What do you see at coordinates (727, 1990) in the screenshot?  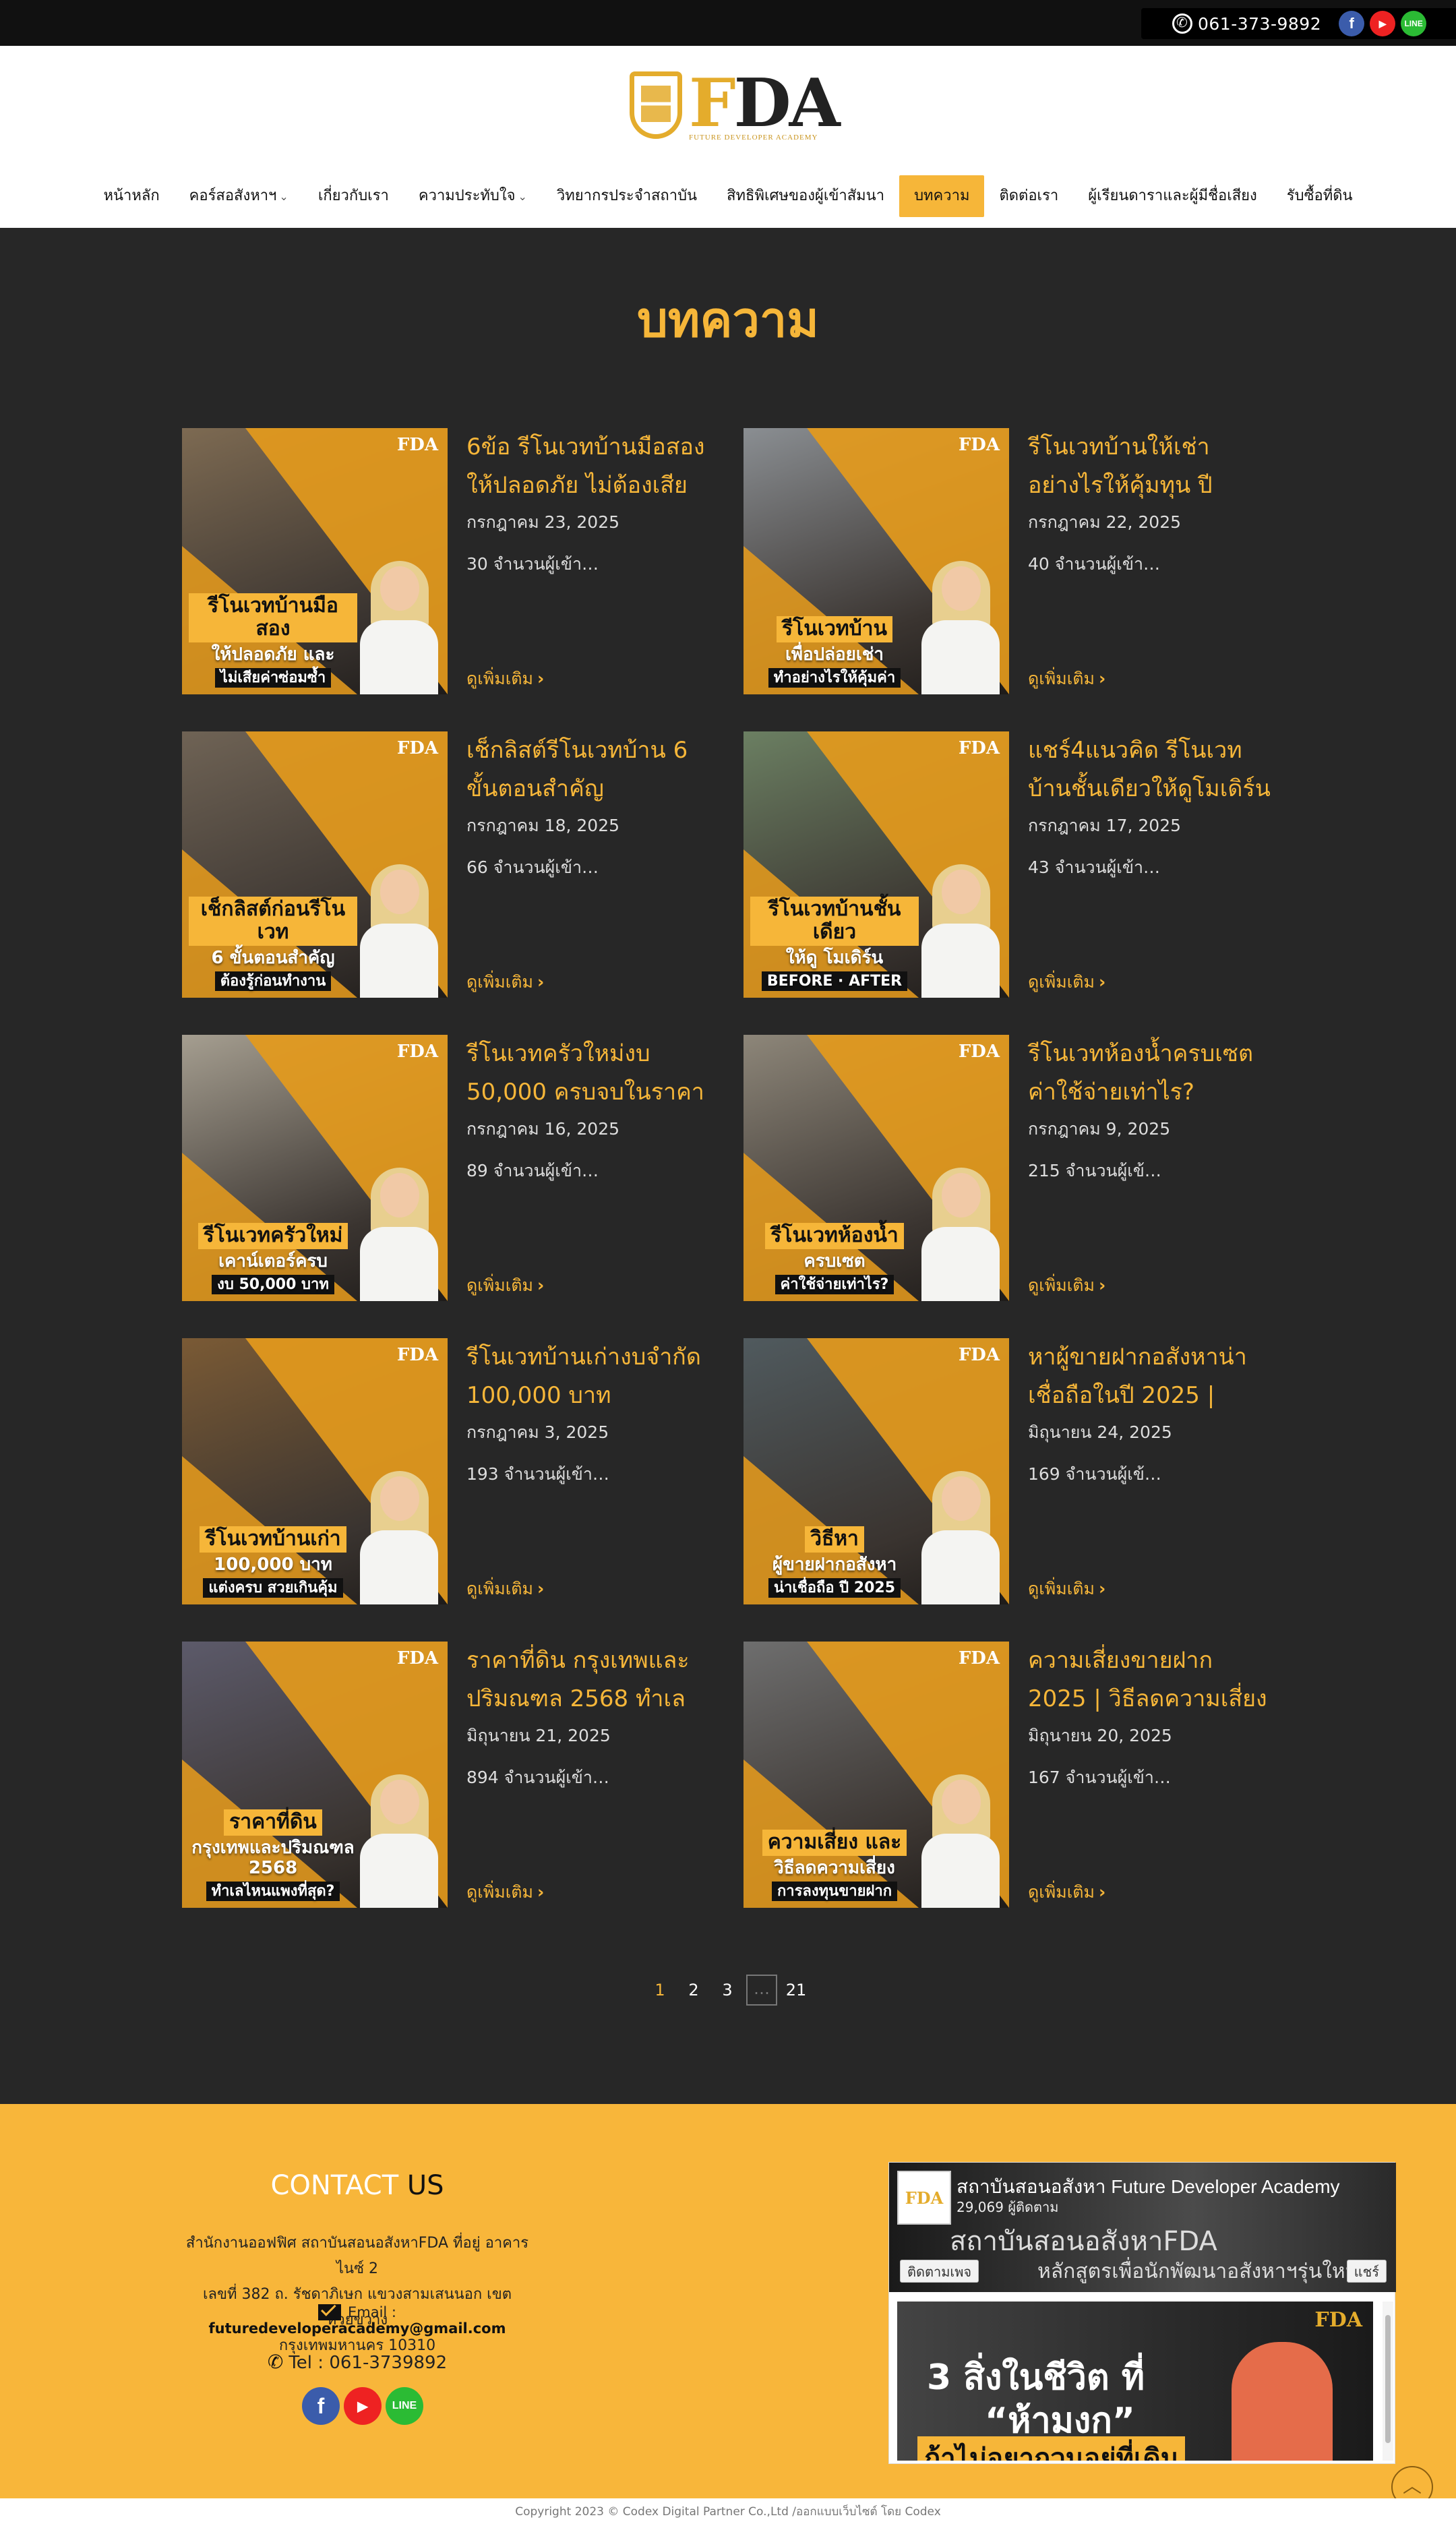 I see `page-link-3: 3` at bounding box center [727, 1990].